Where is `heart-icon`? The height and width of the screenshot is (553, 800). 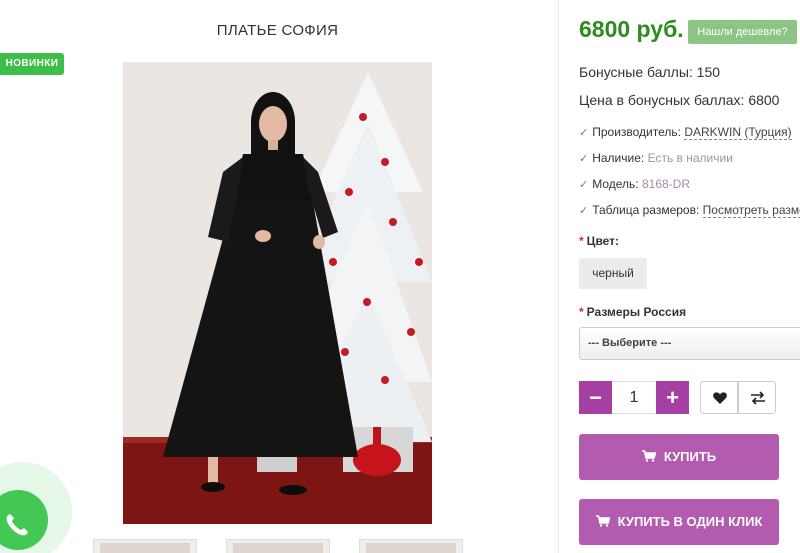 heart-icon is located at coordinates (720, 398).